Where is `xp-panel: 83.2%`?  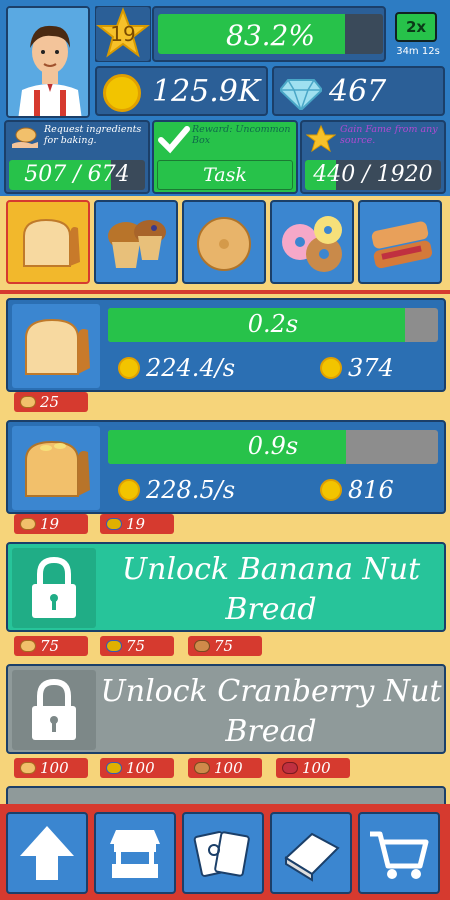
xp-panel: 83.2% is located at coordinates (269, 34).